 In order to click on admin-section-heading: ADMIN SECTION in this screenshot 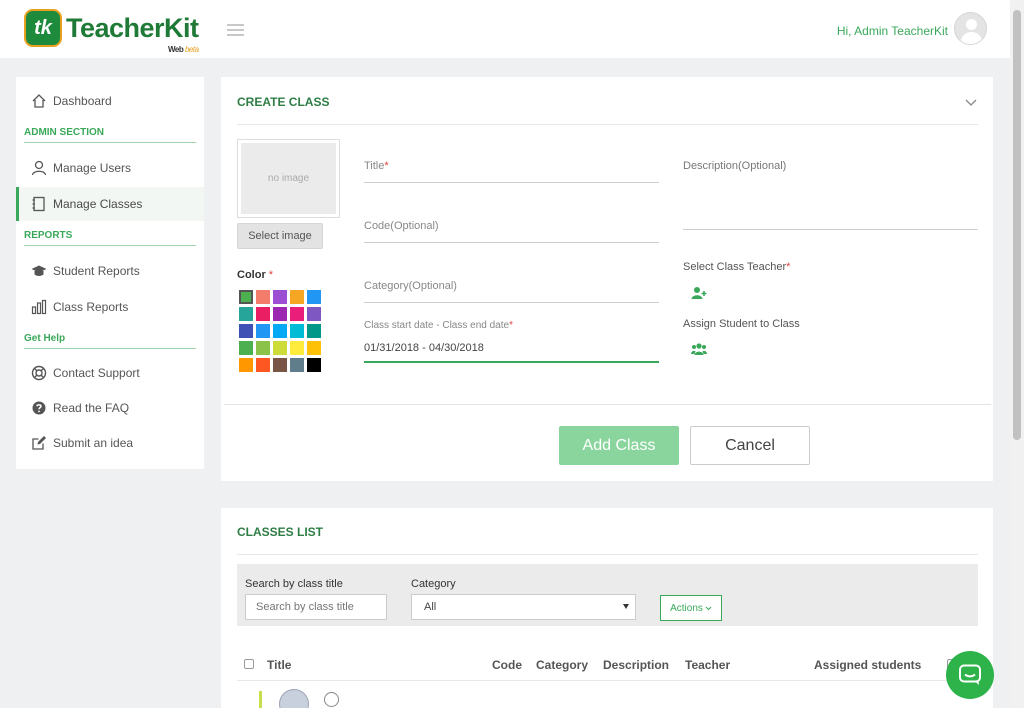, I will do `click(110, 135)`.